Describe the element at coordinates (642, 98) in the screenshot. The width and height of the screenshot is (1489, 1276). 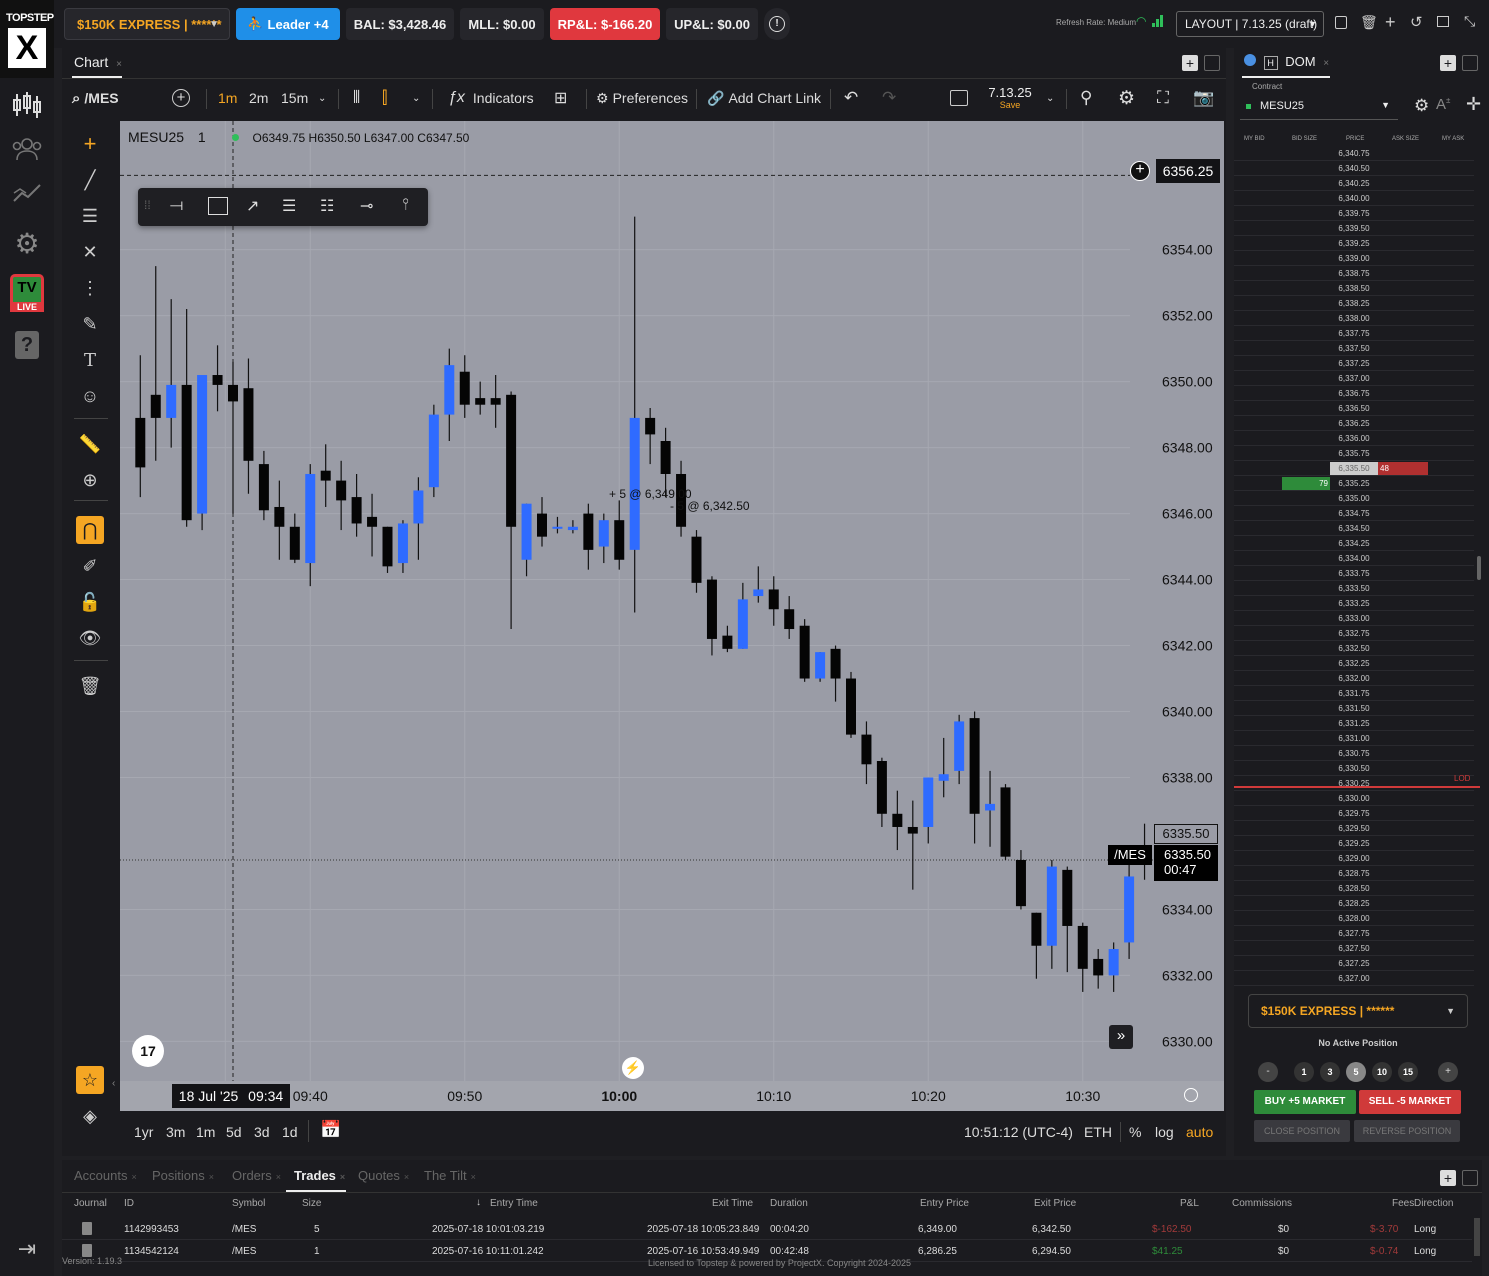
I see `preferences-button: ⚙ Preferences` at that location.